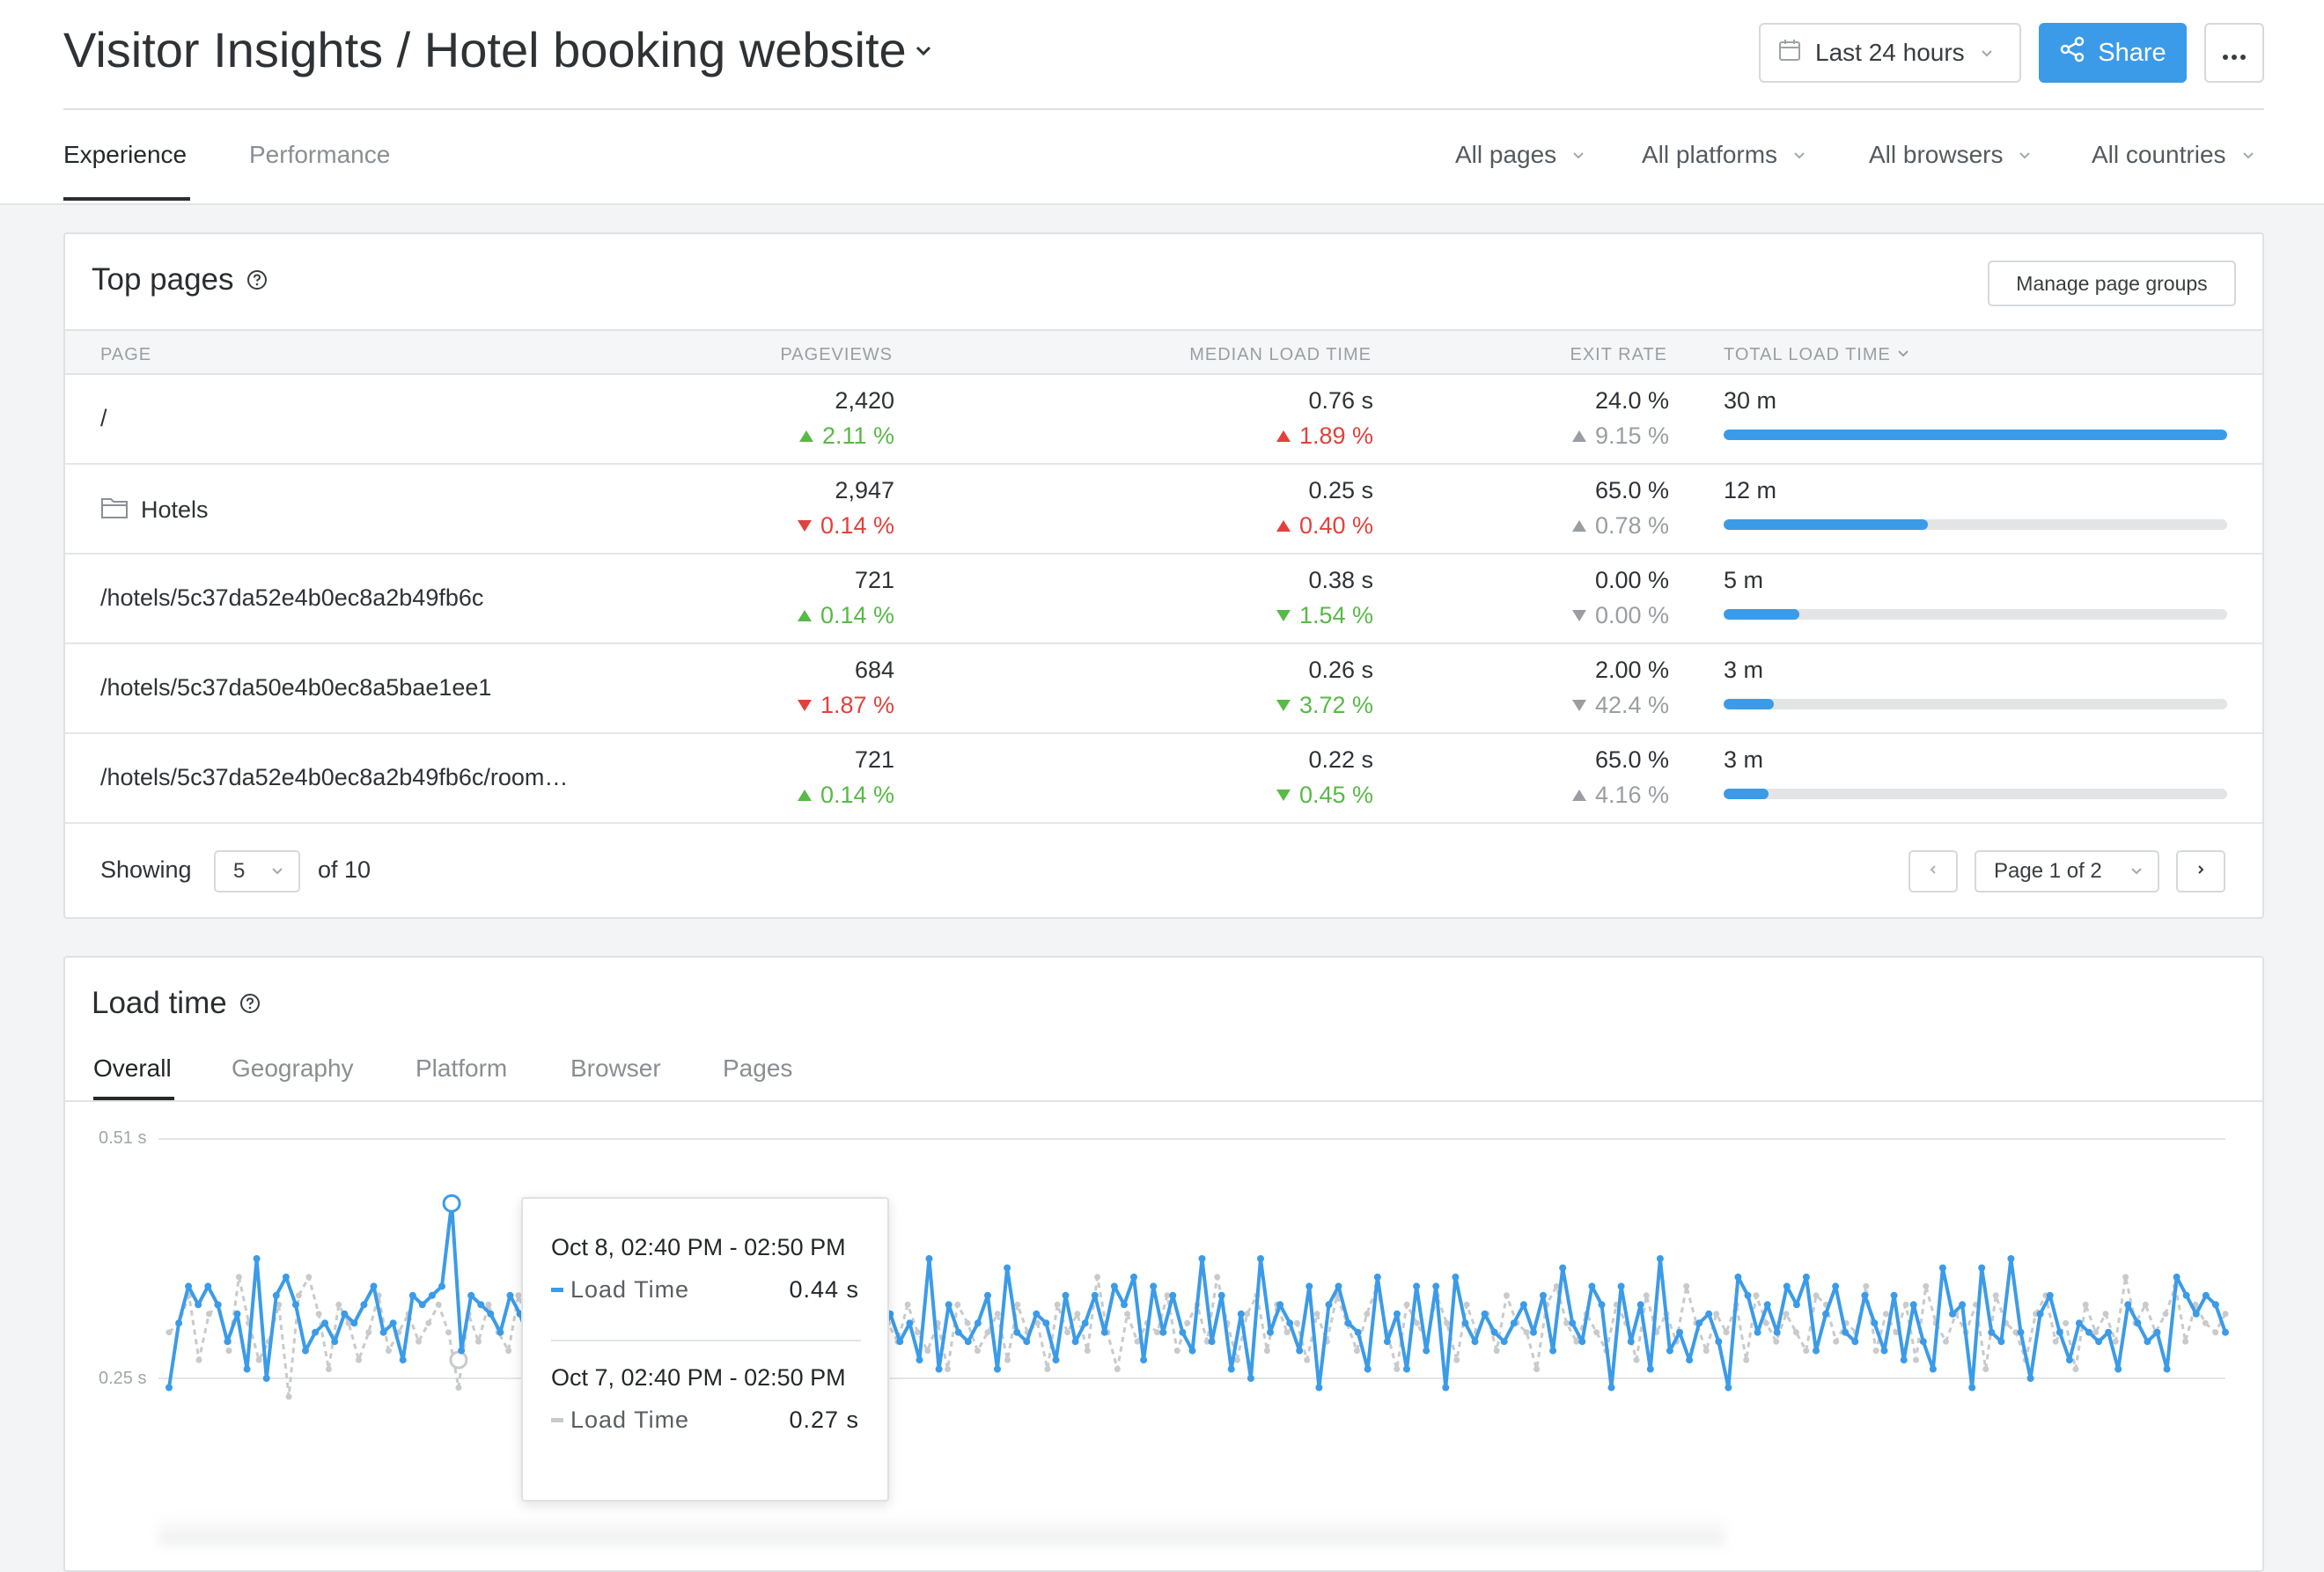 The image size is (2324, 1572). What do you see at coordinates (615, 1068) in the screenshot?
I see `subtab-browser: Browser` at bounding box center [615, 1068].